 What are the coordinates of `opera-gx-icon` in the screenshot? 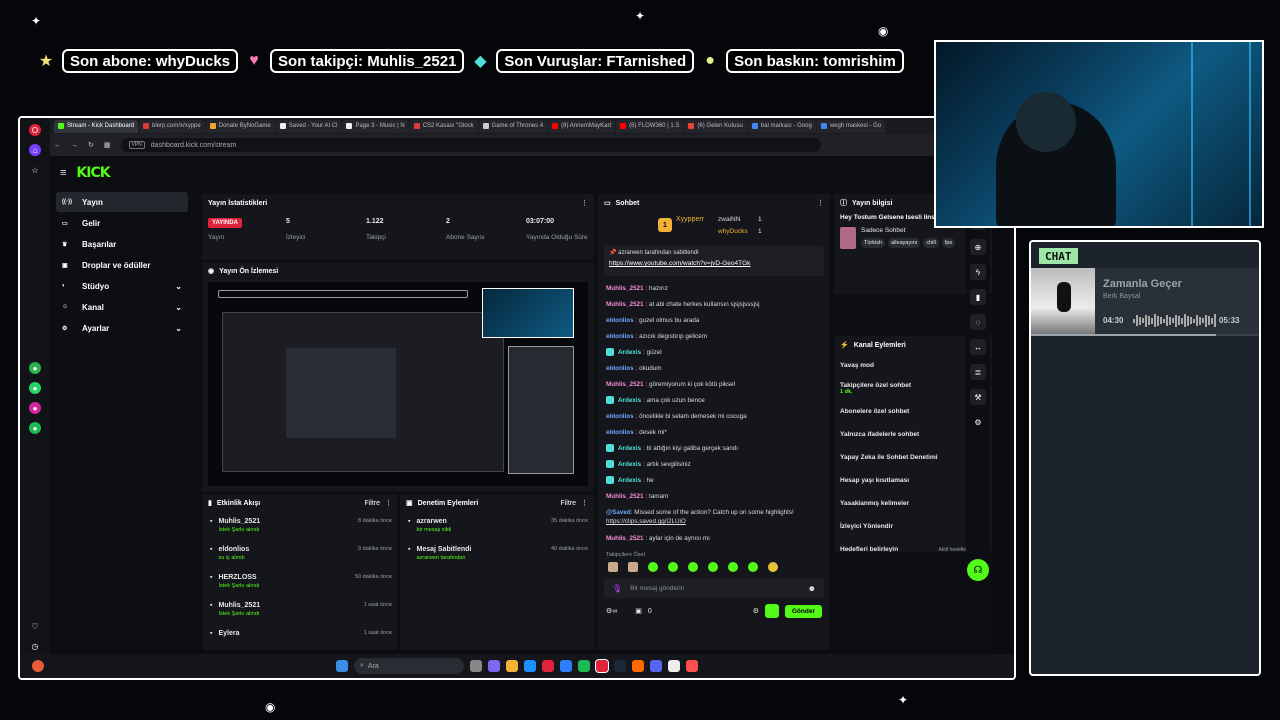 It's located at (602, 666).